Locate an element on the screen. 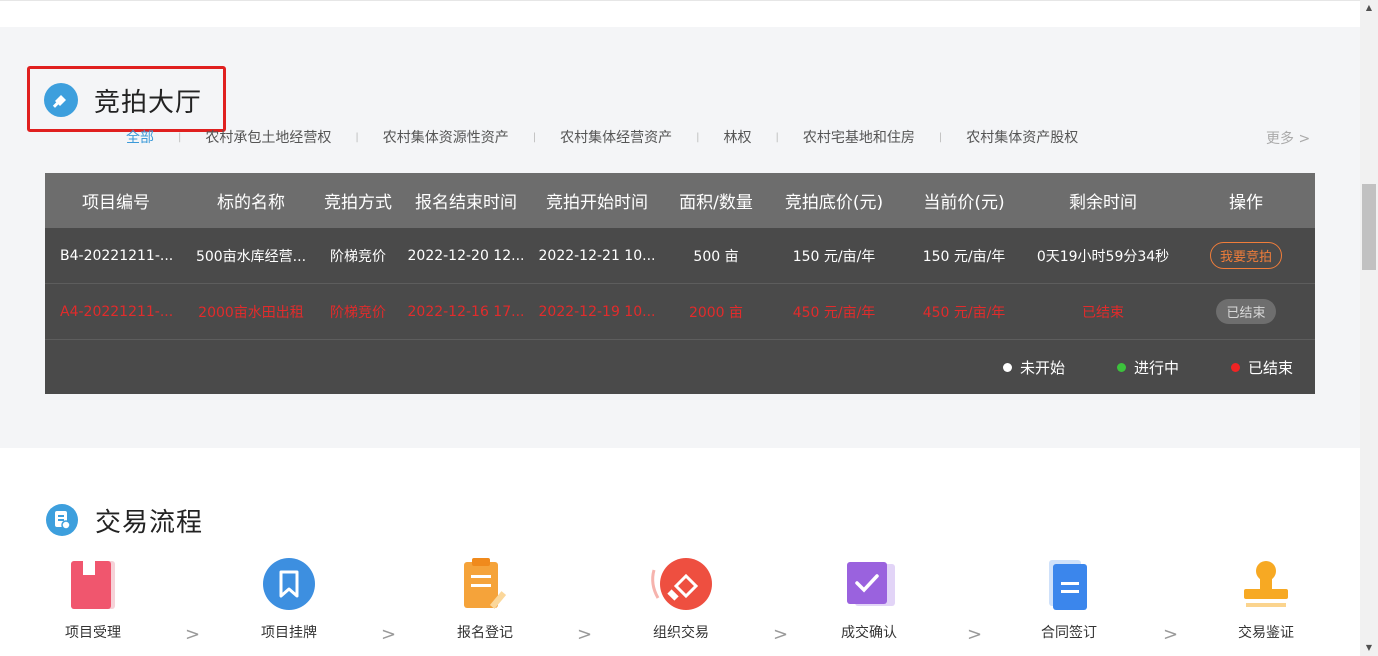 The image size is (1378, 656). action-cell: 已结束 is located at coordinates (1246, 311).